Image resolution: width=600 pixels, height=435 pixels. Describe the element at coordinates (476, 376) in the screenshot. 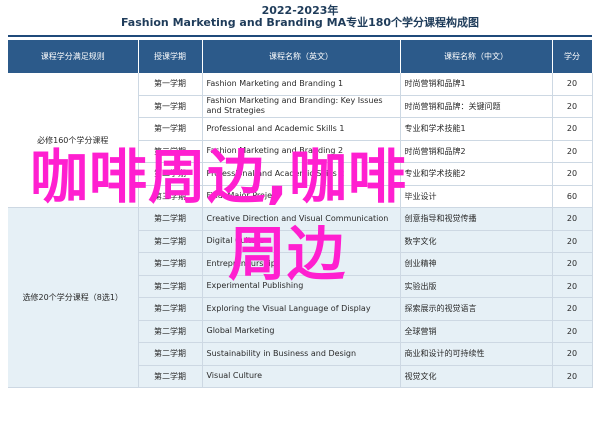

I see `course-cn-cell: 视觉文化` at that location.